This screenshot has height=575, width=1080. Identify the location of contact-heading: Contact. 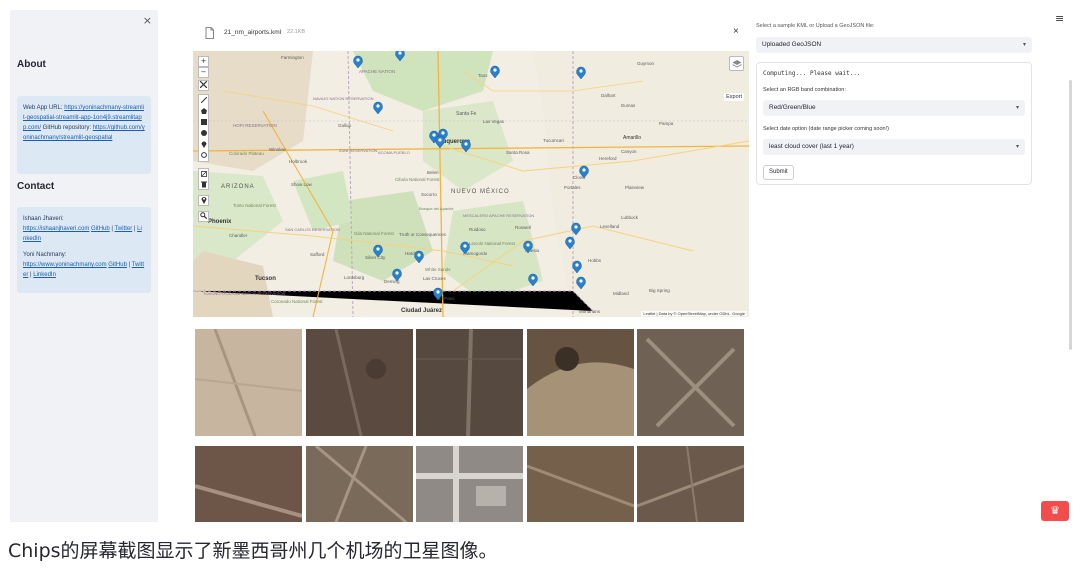
(36, 186).